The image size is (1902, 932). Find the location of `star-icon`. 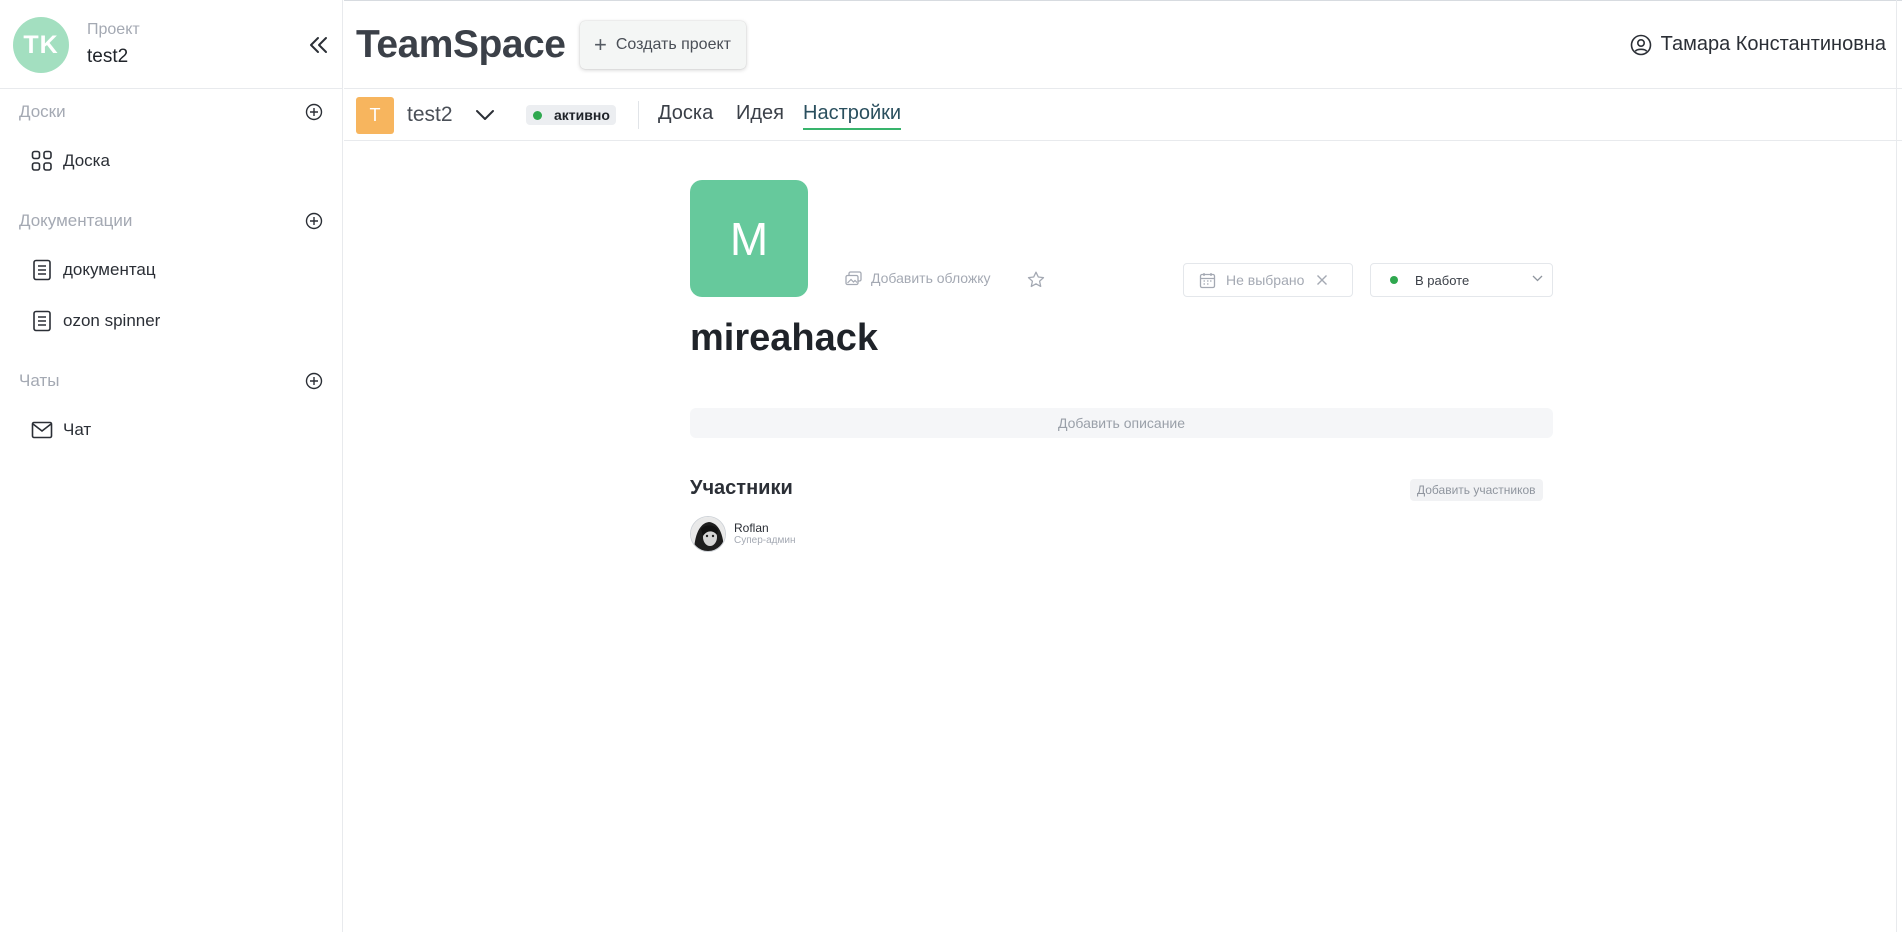

star-icon is located at coordinates (1036, 279).